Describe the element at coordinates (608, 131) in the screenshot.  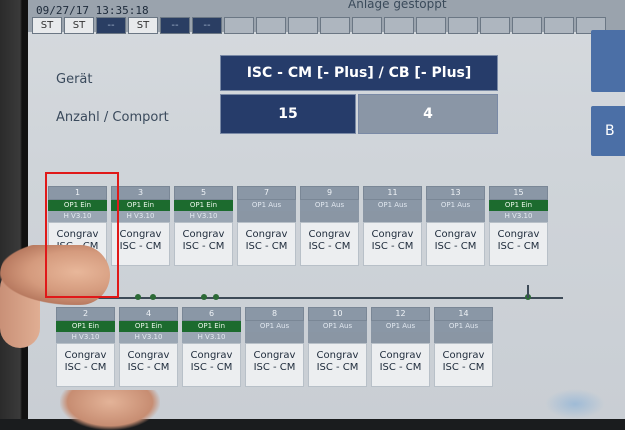
I see `side-button-b: B` at that location.